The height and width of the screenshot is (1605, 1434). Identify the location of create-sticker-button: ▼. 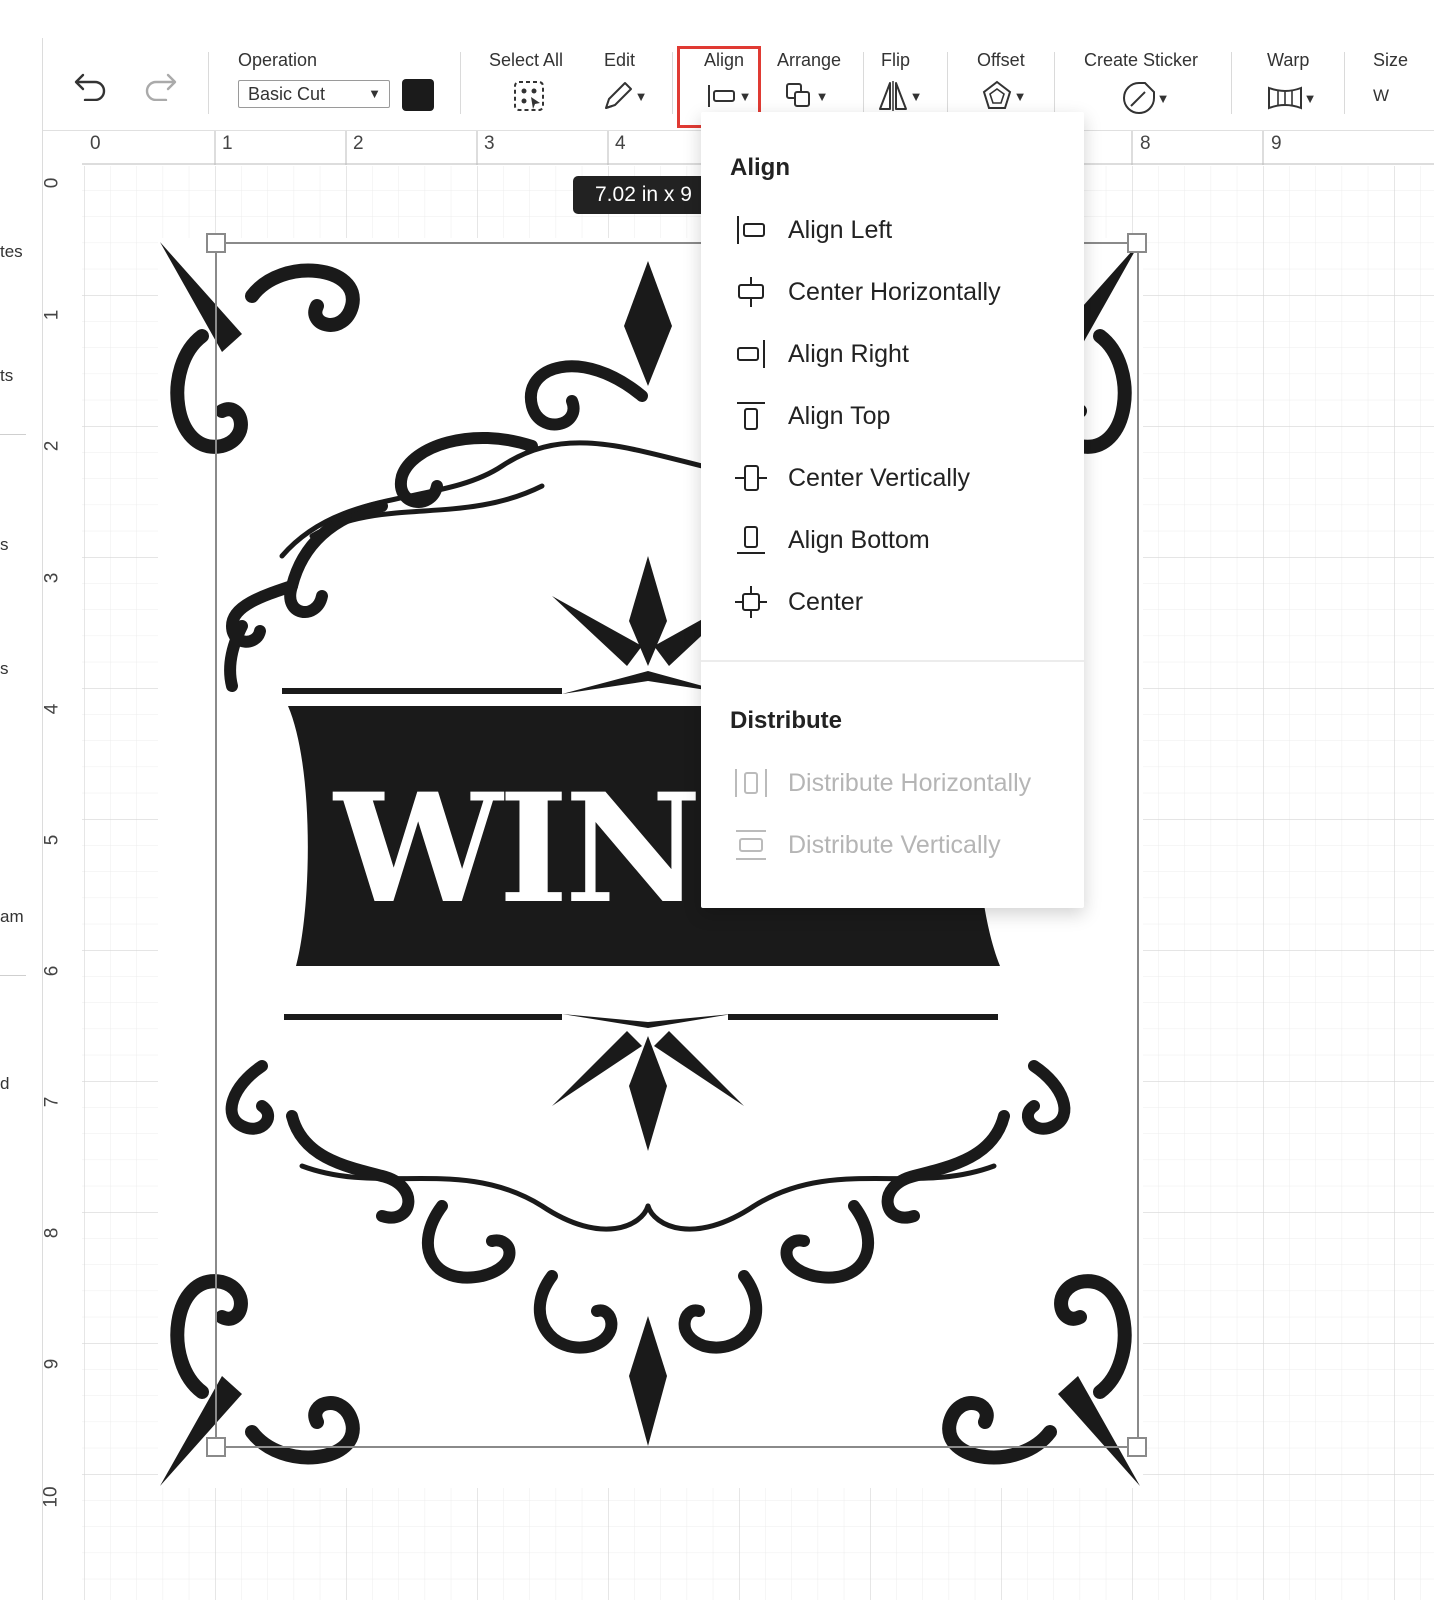
(1145, 98).